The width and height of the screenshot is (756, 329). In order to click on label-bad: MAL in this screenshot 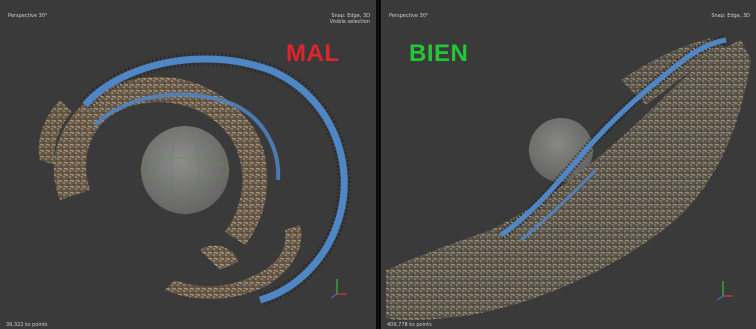, I will do `click(313, 53)`.